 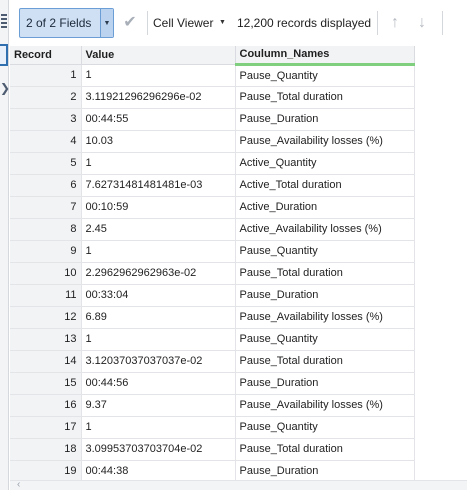 I want to click on table-row: 12 6.89 Pause_Availability losses (%), so click(x=212, y=317).